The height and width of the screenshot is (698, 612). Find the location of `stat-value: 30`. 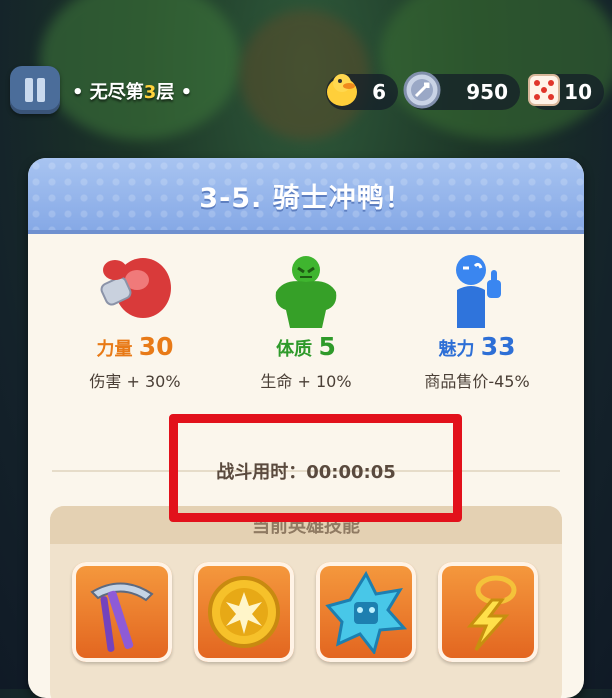

stat-value: 30 is located at coordinates (156, 346).